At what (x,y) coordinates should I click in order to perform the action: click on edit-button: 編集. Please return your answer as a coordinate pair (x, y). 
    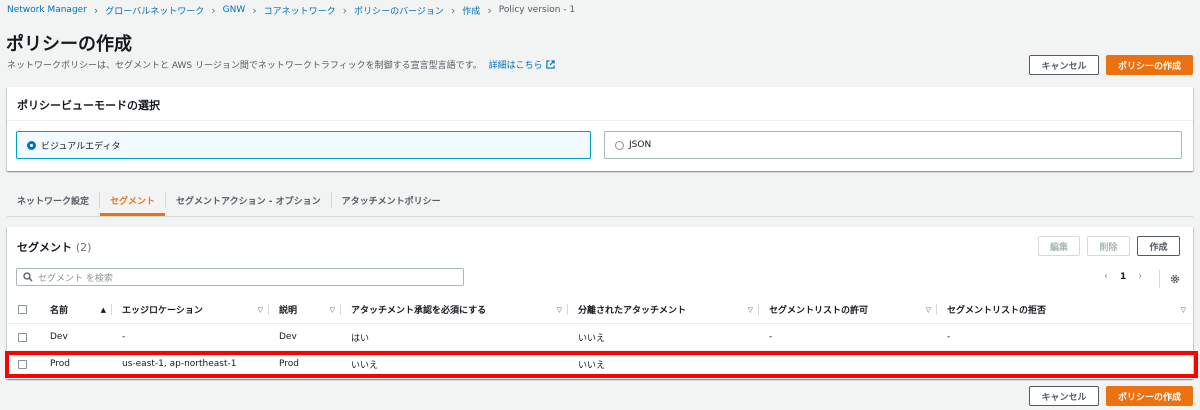
    Looking at the image, I should click on (1059, 246).